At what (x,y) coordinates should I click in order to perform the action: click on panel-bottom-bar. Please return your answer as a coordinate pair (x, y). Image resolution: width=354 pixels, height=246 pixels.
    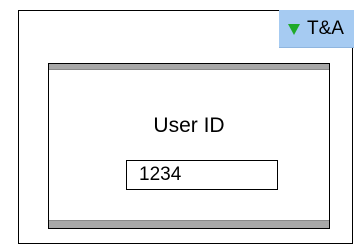
    Looking at the image, I should click on (189, 224).